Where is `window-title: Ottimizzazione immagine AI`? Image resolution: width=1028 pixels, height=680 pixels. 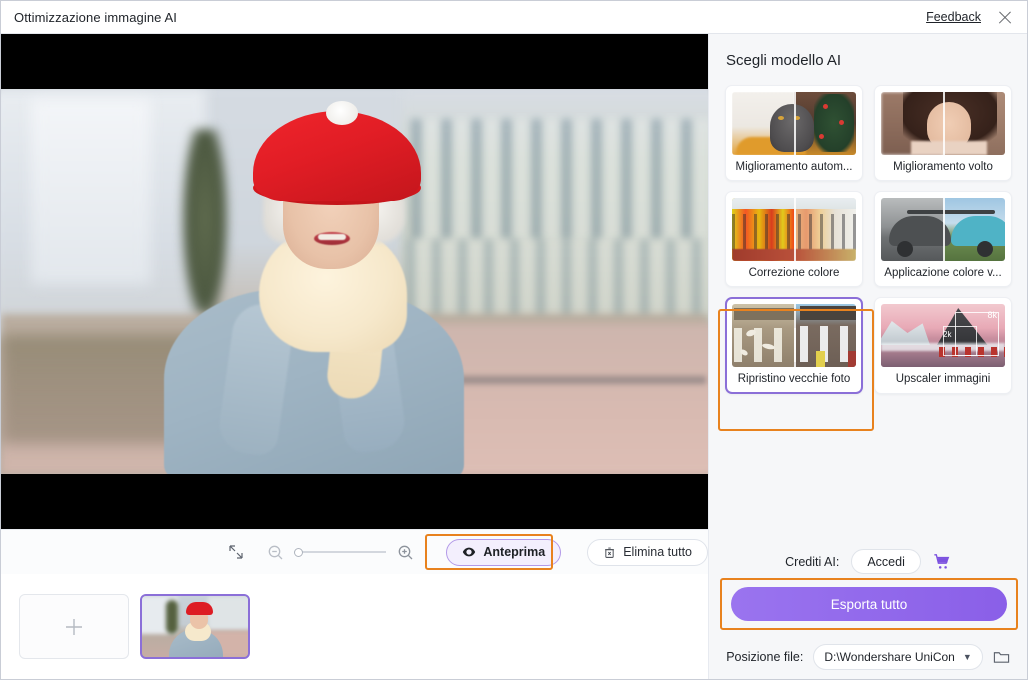
window-title: Ottimizzazione immagine AI is located at coordinates (95, 17).